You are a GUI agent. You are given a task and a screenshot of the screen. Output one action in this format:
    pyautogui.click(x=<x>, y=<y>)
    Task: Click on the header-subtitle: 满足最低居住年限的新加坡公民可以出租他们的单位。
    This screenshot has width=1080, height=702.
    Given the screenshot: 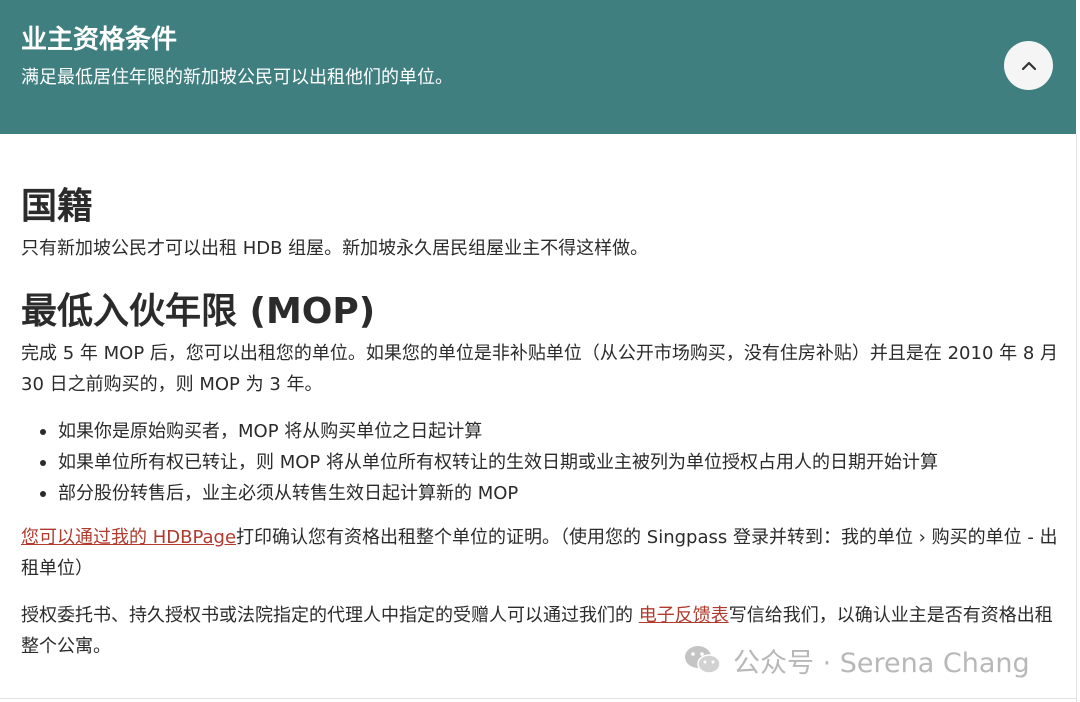 What is the action you would take?
    pyautogui.click(x=237, y=77)
    